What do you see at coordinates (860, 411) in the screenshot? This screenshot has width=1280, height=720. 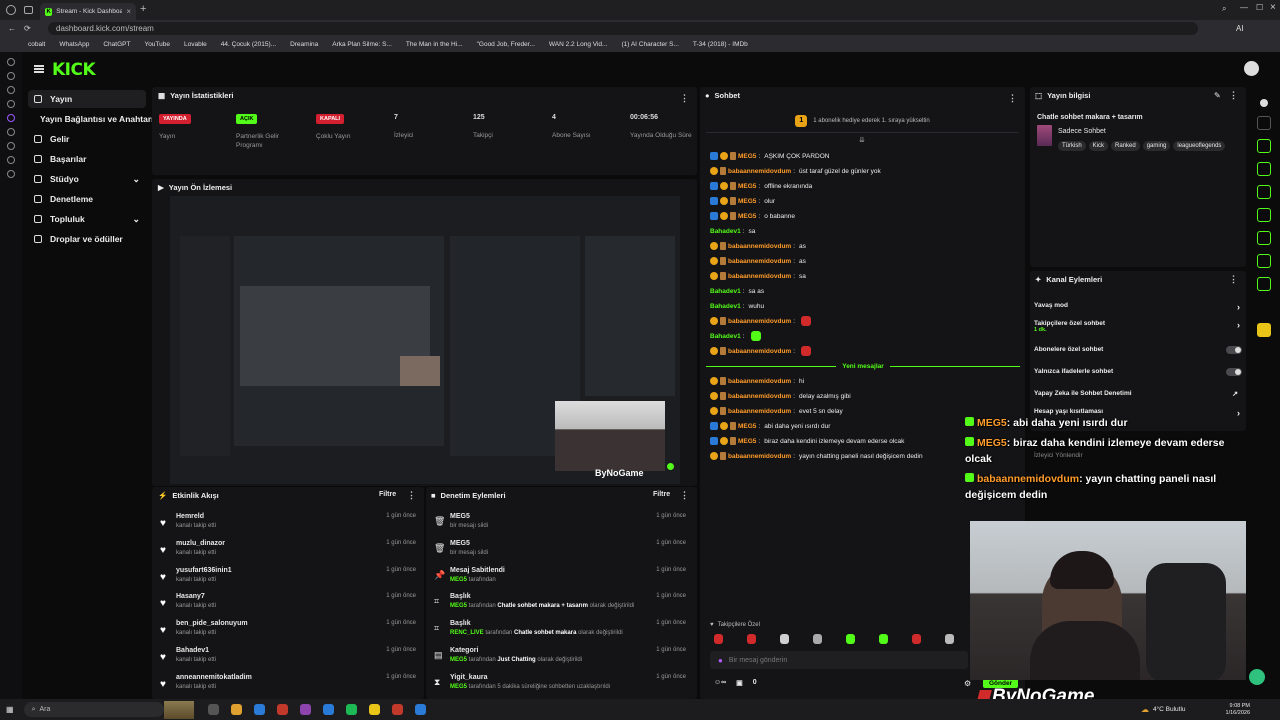 I see `chat-message: babaannemidovdum: evet 5 sn delay` at bounding box center [860, 411].